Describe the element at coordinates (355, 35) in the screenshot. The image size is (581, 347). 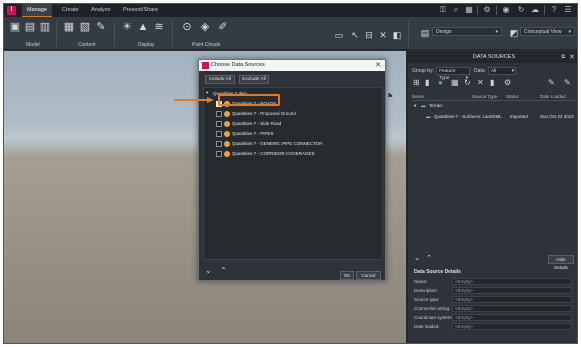
I see `pointer-icon: ↖` at that location.